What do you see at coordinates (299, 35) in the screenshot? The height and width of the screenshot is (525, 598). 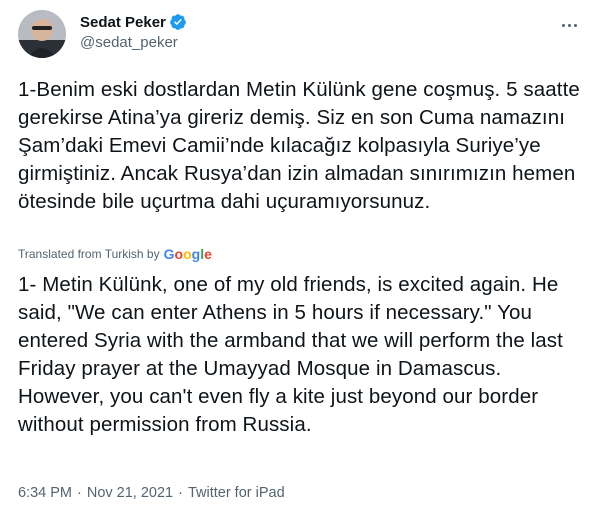 I see `tweet-header: Sedat Peker @sedat_peker` at bounding box center [299, 35].